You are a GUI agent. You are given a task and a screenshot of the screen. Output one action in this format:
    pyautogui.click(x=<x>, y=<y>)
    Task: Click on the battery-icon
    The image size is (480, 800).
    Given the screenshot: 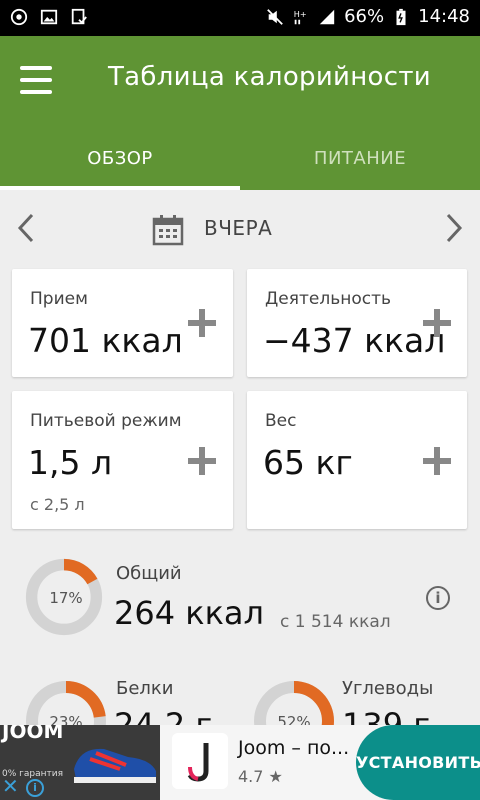 What is the action you would take?
    pyautogui.click(x=401, y=16)
    